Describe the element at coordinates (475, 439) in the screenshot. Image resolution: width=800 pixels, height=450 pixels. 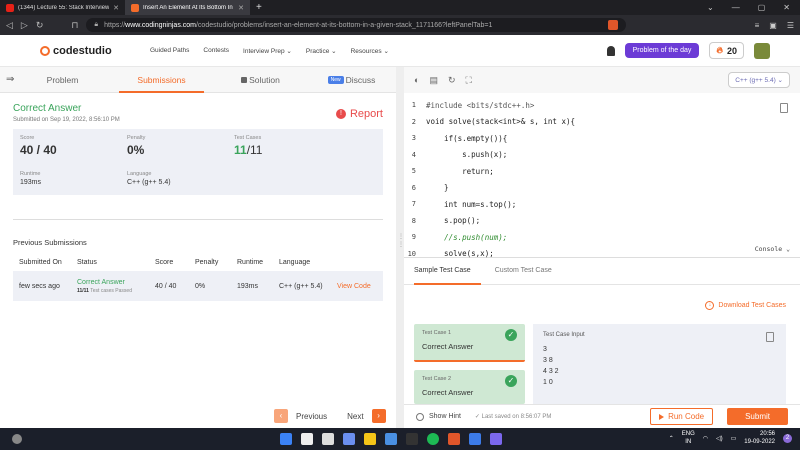
I see `vscode-icon` at that location.